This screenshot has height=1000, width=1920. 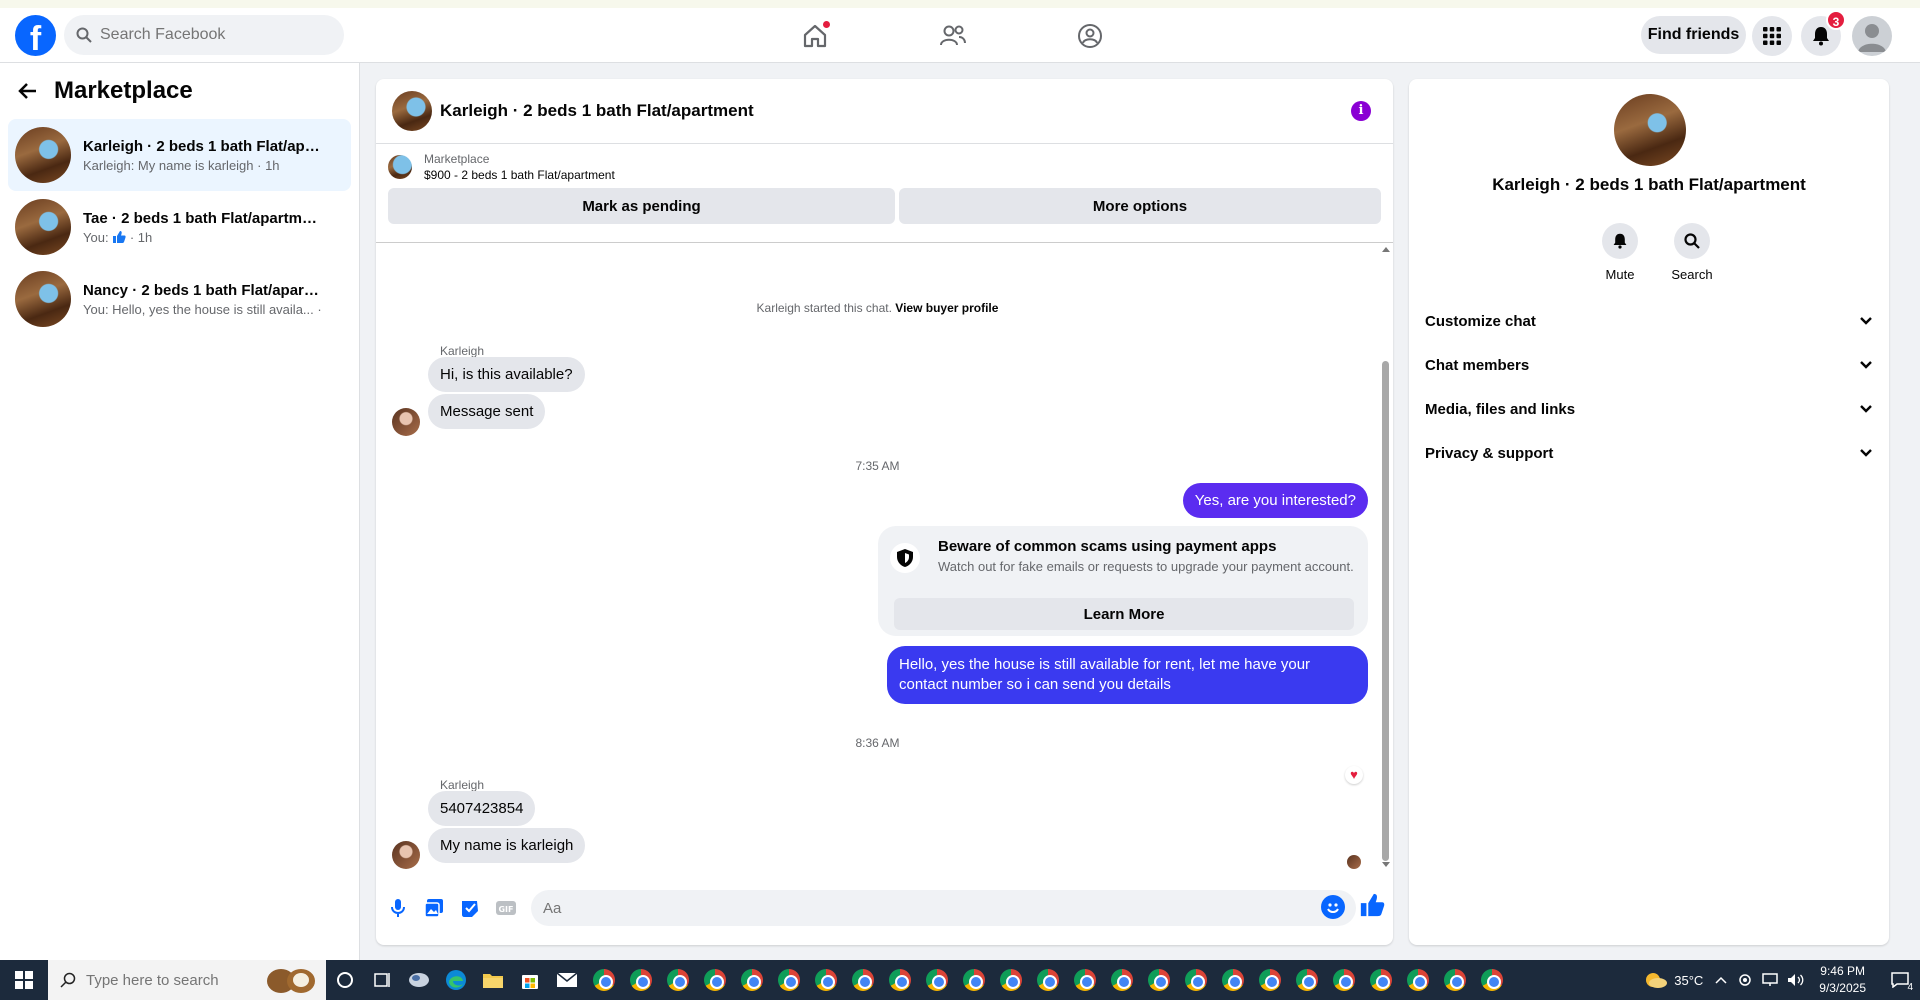 I want to click on listing-large-thumbnail, so click(x=1650, y=130).